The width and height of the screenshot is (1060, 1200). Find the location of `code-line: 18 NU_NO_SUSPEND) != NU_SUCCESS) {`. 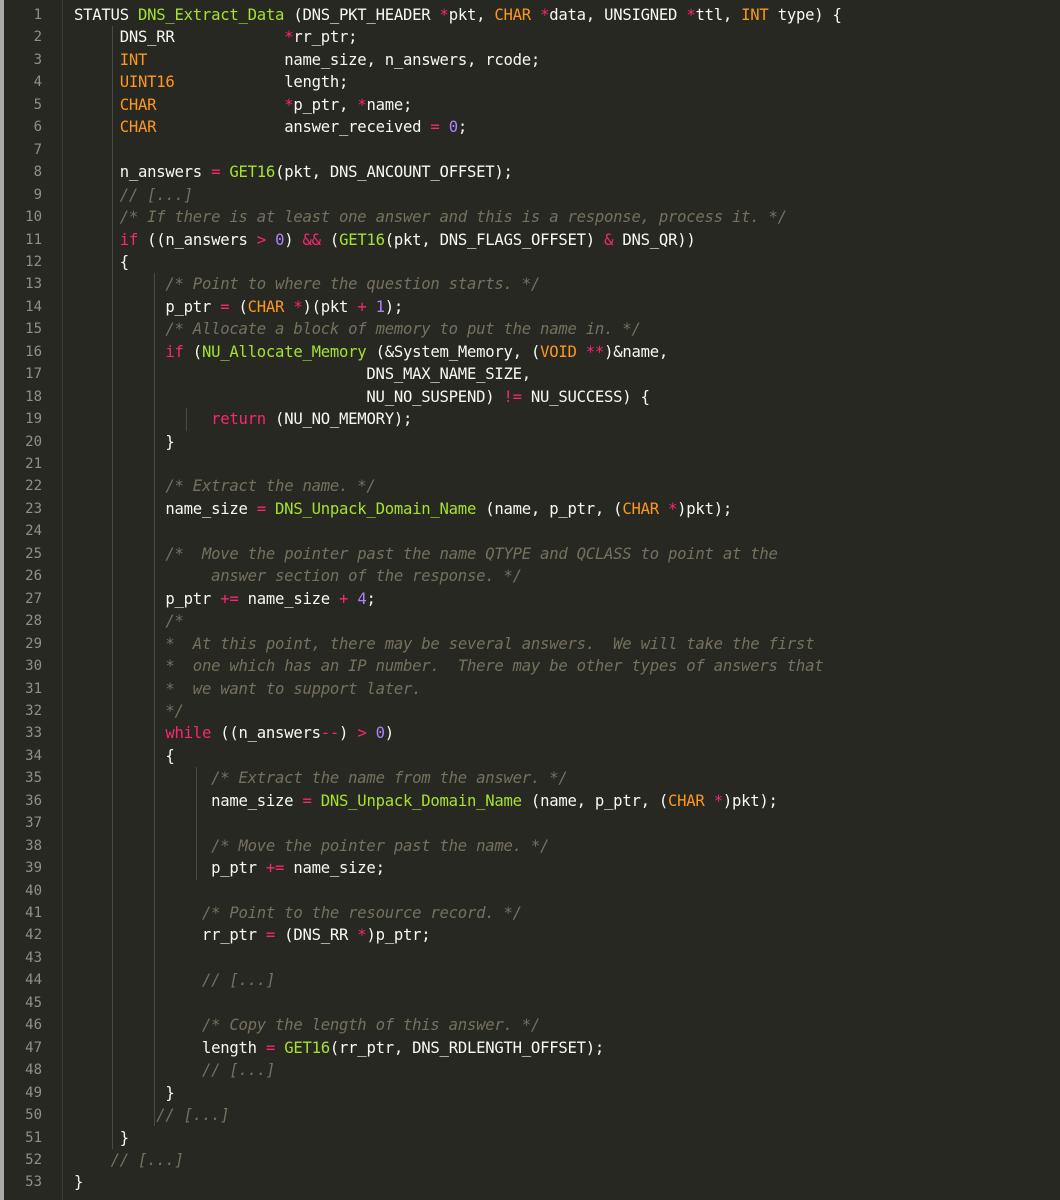

code-line: 18 NU_NO_SUSPEND) != NU_SUCCESS) { is located at coordinates (532, 397).